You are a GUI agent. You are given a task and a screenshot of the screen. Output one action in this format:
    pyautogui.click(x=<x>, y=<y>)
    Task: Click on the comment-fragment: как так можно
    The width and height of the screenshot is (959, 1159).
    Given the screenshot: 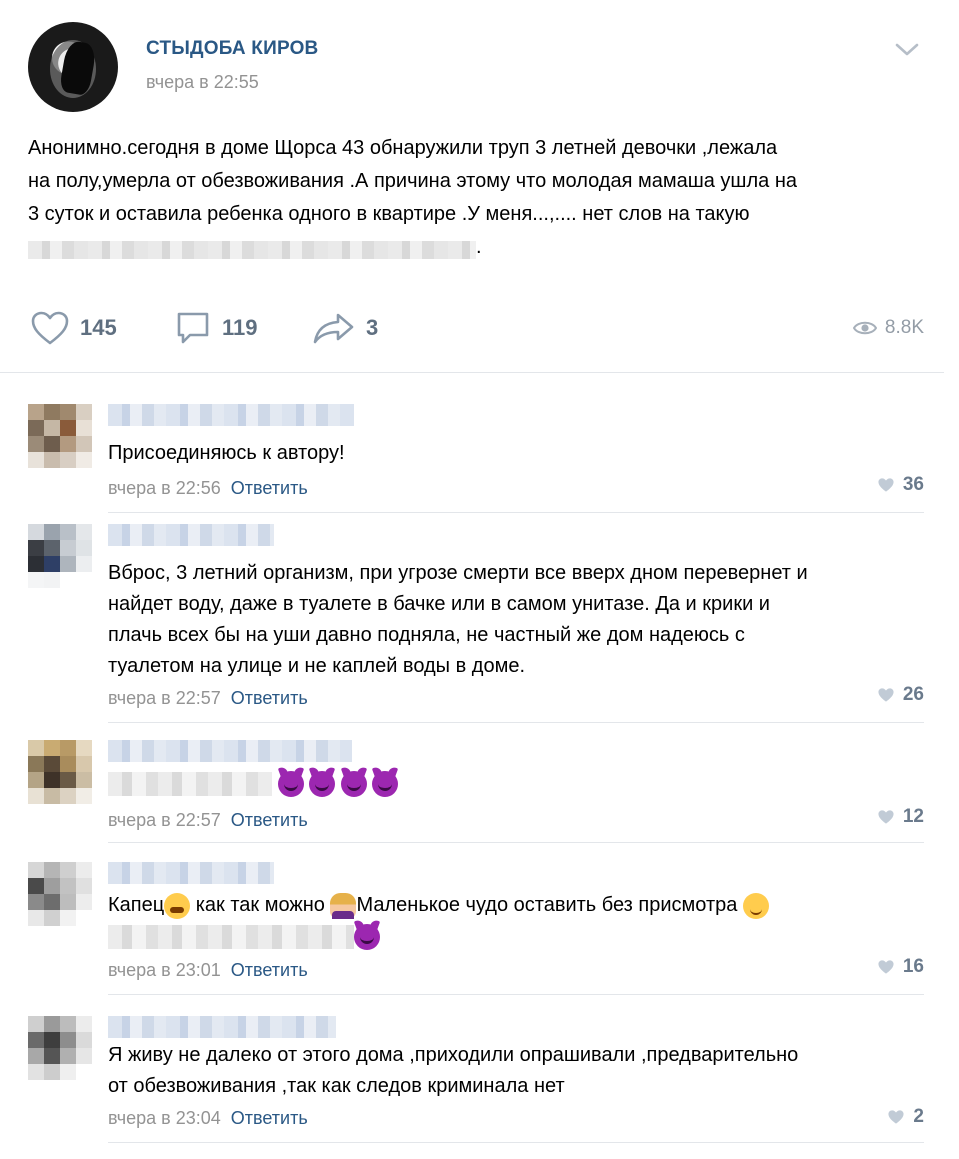 What is the action you would take?
    pyautogui.click(x=260, y=905)
    